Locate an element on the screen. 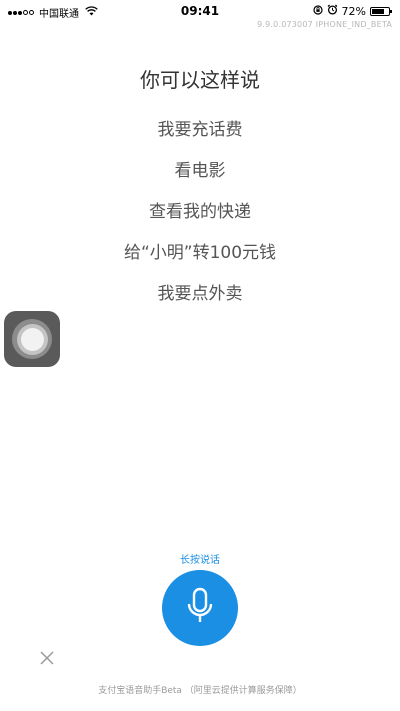 The width and height of the screenshot is (400, 711). microphone-button is located at coordinates (200, 608).